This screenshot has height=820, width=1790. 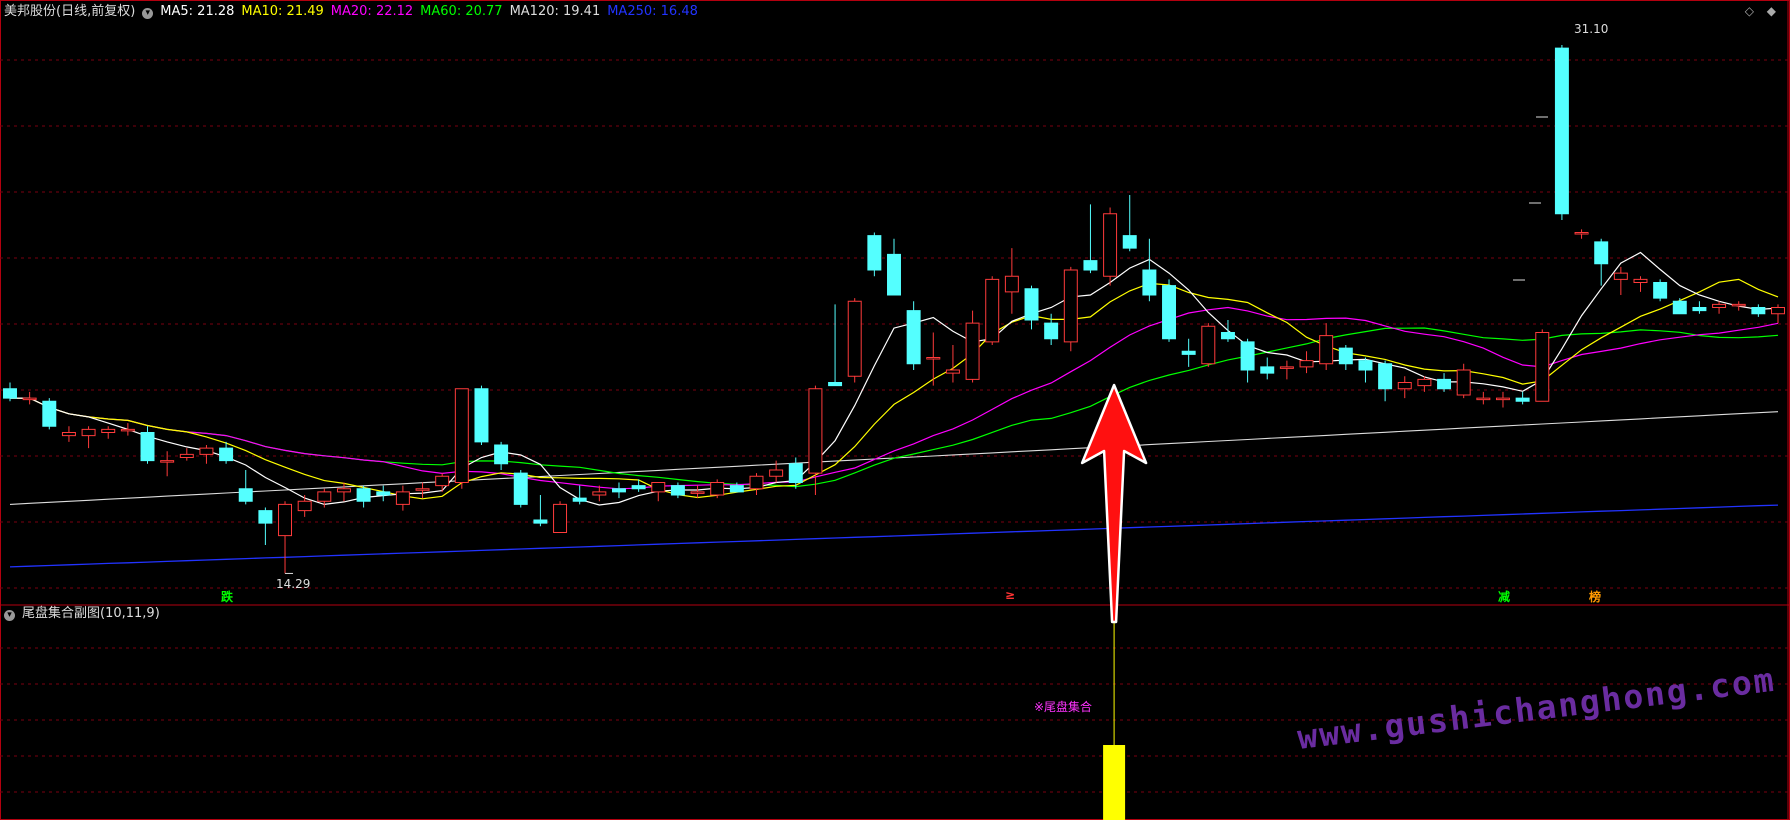 What do you see at coordinates (1114, 503) in the screenshot?
I see `red-arrow-icon` at bounding box center [1114, 503].